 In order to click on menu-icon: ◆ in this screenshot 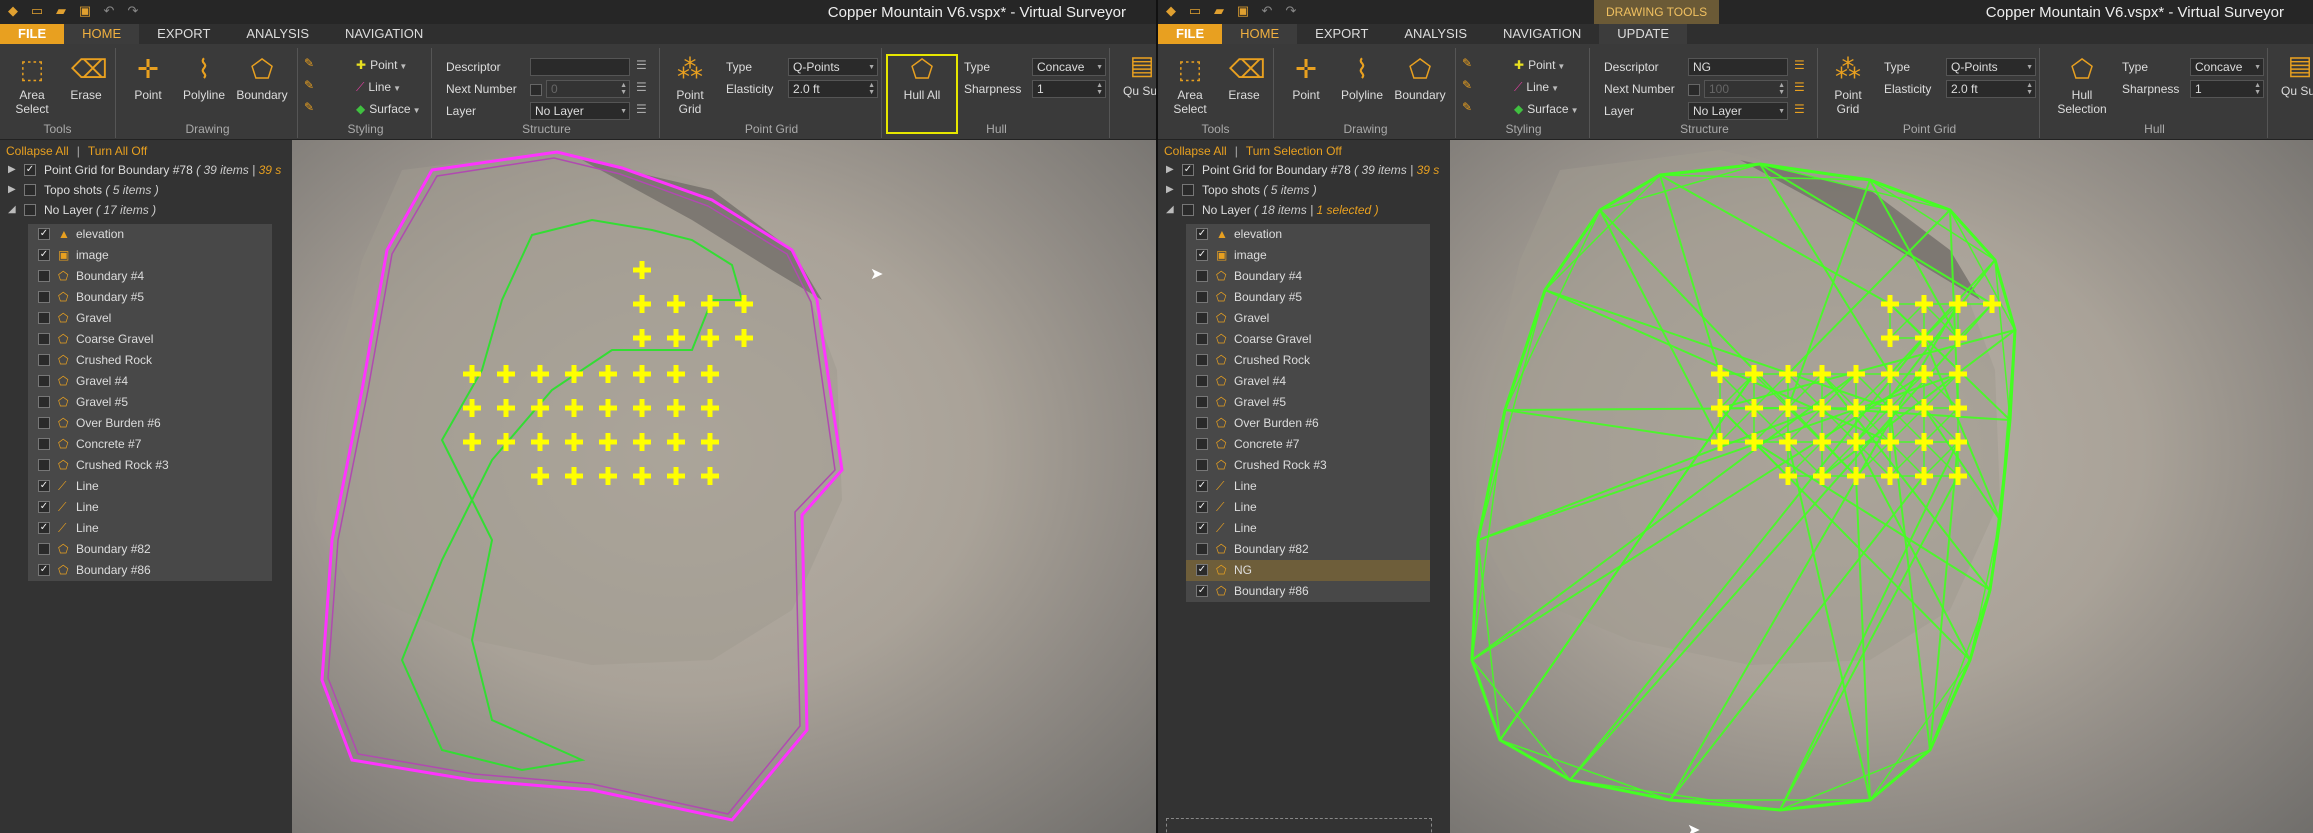, I will do `click(1171, 11)`.